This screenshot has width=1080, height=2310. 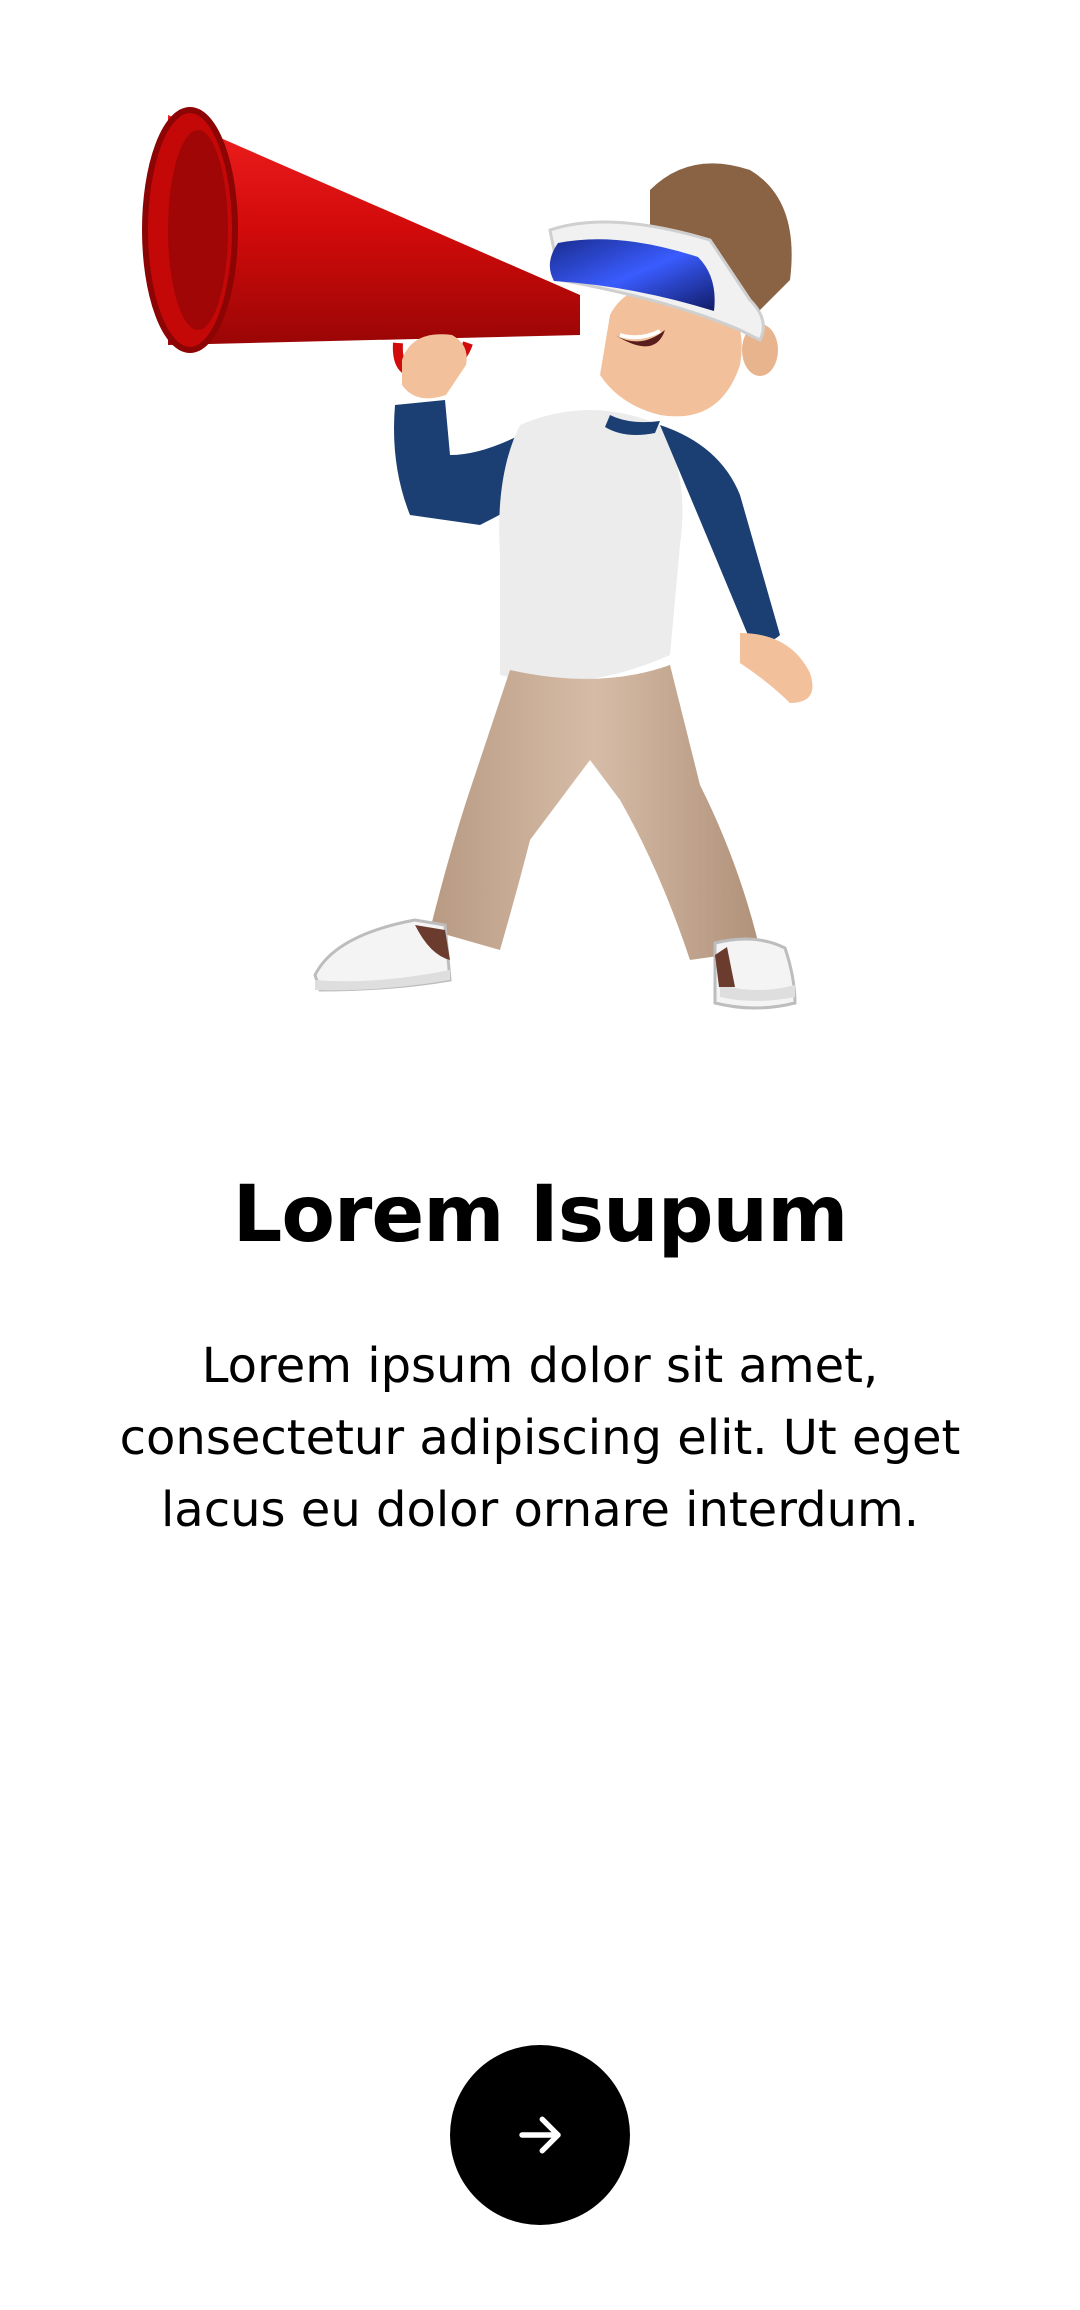 What do you see at coordinates (361, 243) in the screenshot?
I see `megaphone-graphic` at bounding box center [361, 243].